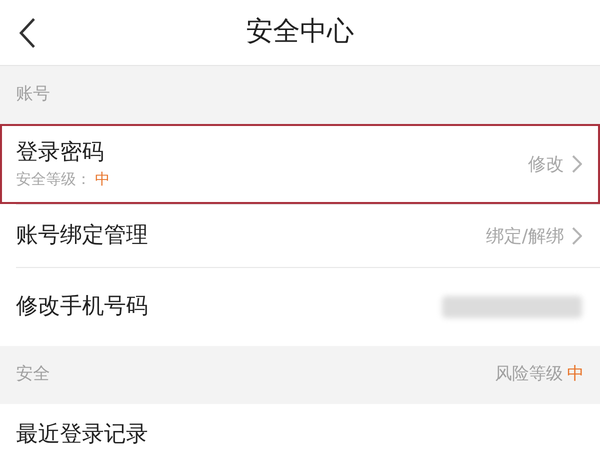  What do you see at coordinates (33, 374) in the screenshot?
I see `section-title: 安全` at bounding box center [33, 374].